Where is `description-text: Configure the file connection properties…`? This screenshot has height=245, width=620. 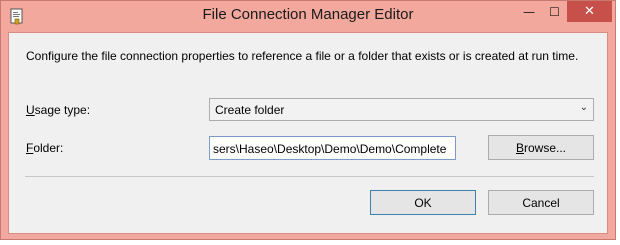 description-text: Configure the file connection properties… is located at coordinates (302, 56).